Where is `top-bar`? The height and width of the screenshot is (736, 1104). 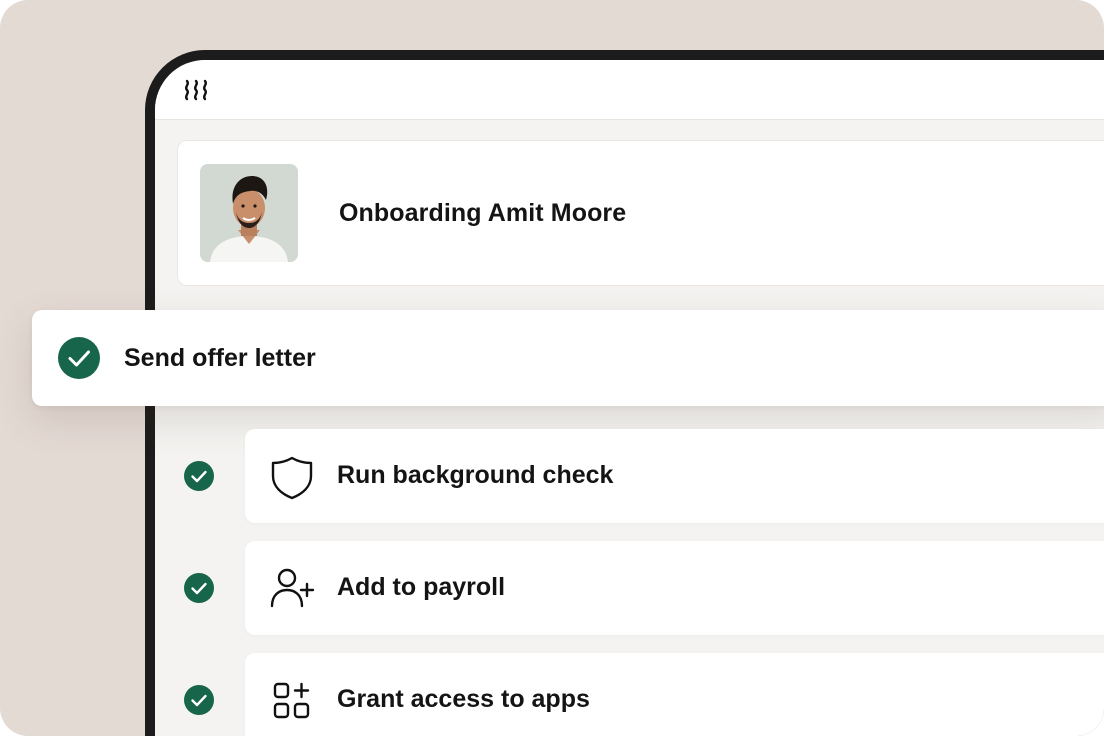
top-bar is located at coordinates (629, 90).